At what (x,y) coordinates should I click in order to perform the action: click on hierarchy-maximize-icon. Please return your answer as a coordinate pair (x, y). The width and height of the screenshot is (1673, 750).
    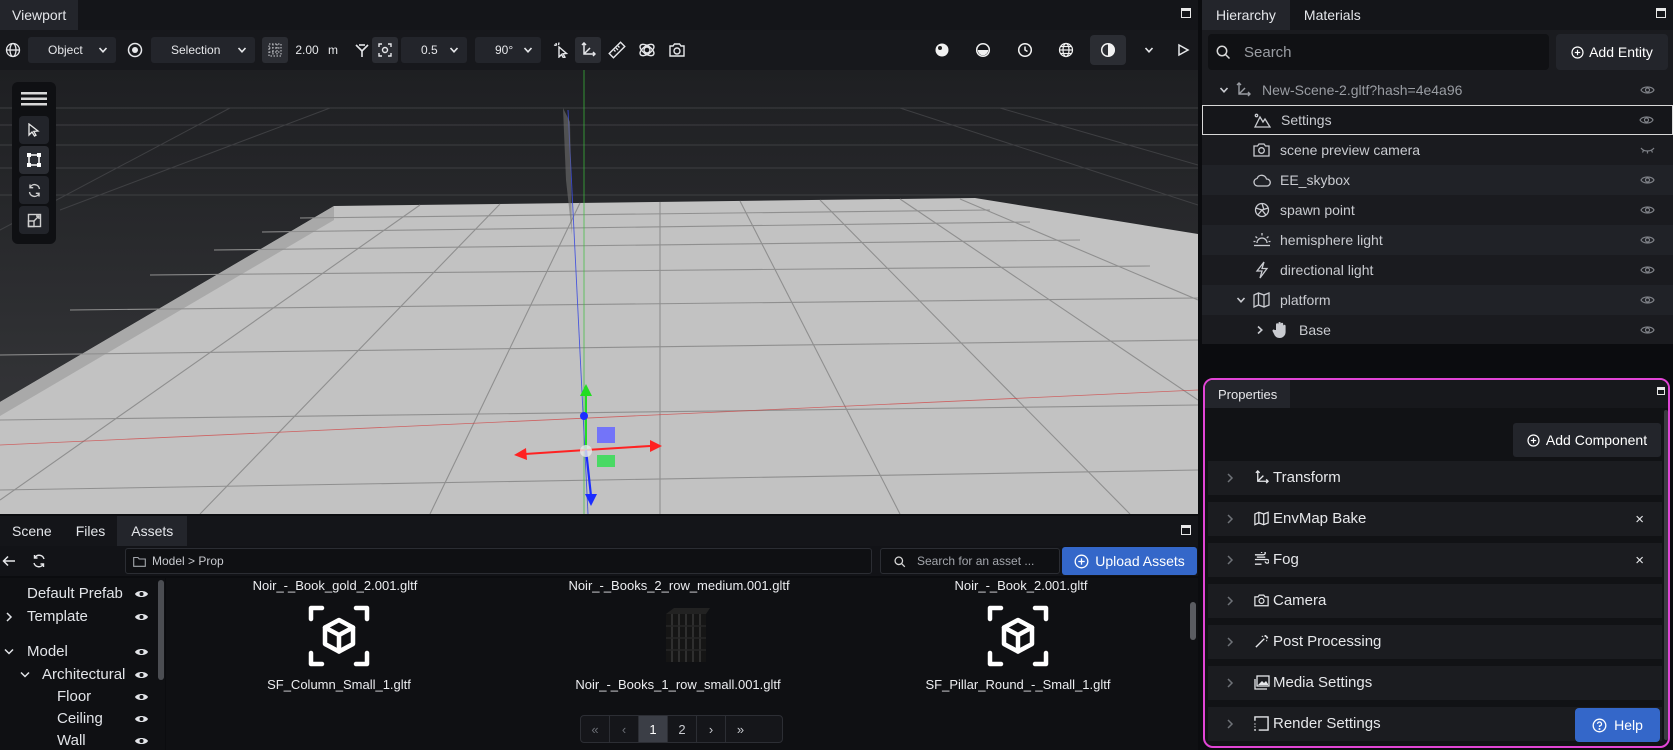
    Looking at the image, I should click on (1661, 13).